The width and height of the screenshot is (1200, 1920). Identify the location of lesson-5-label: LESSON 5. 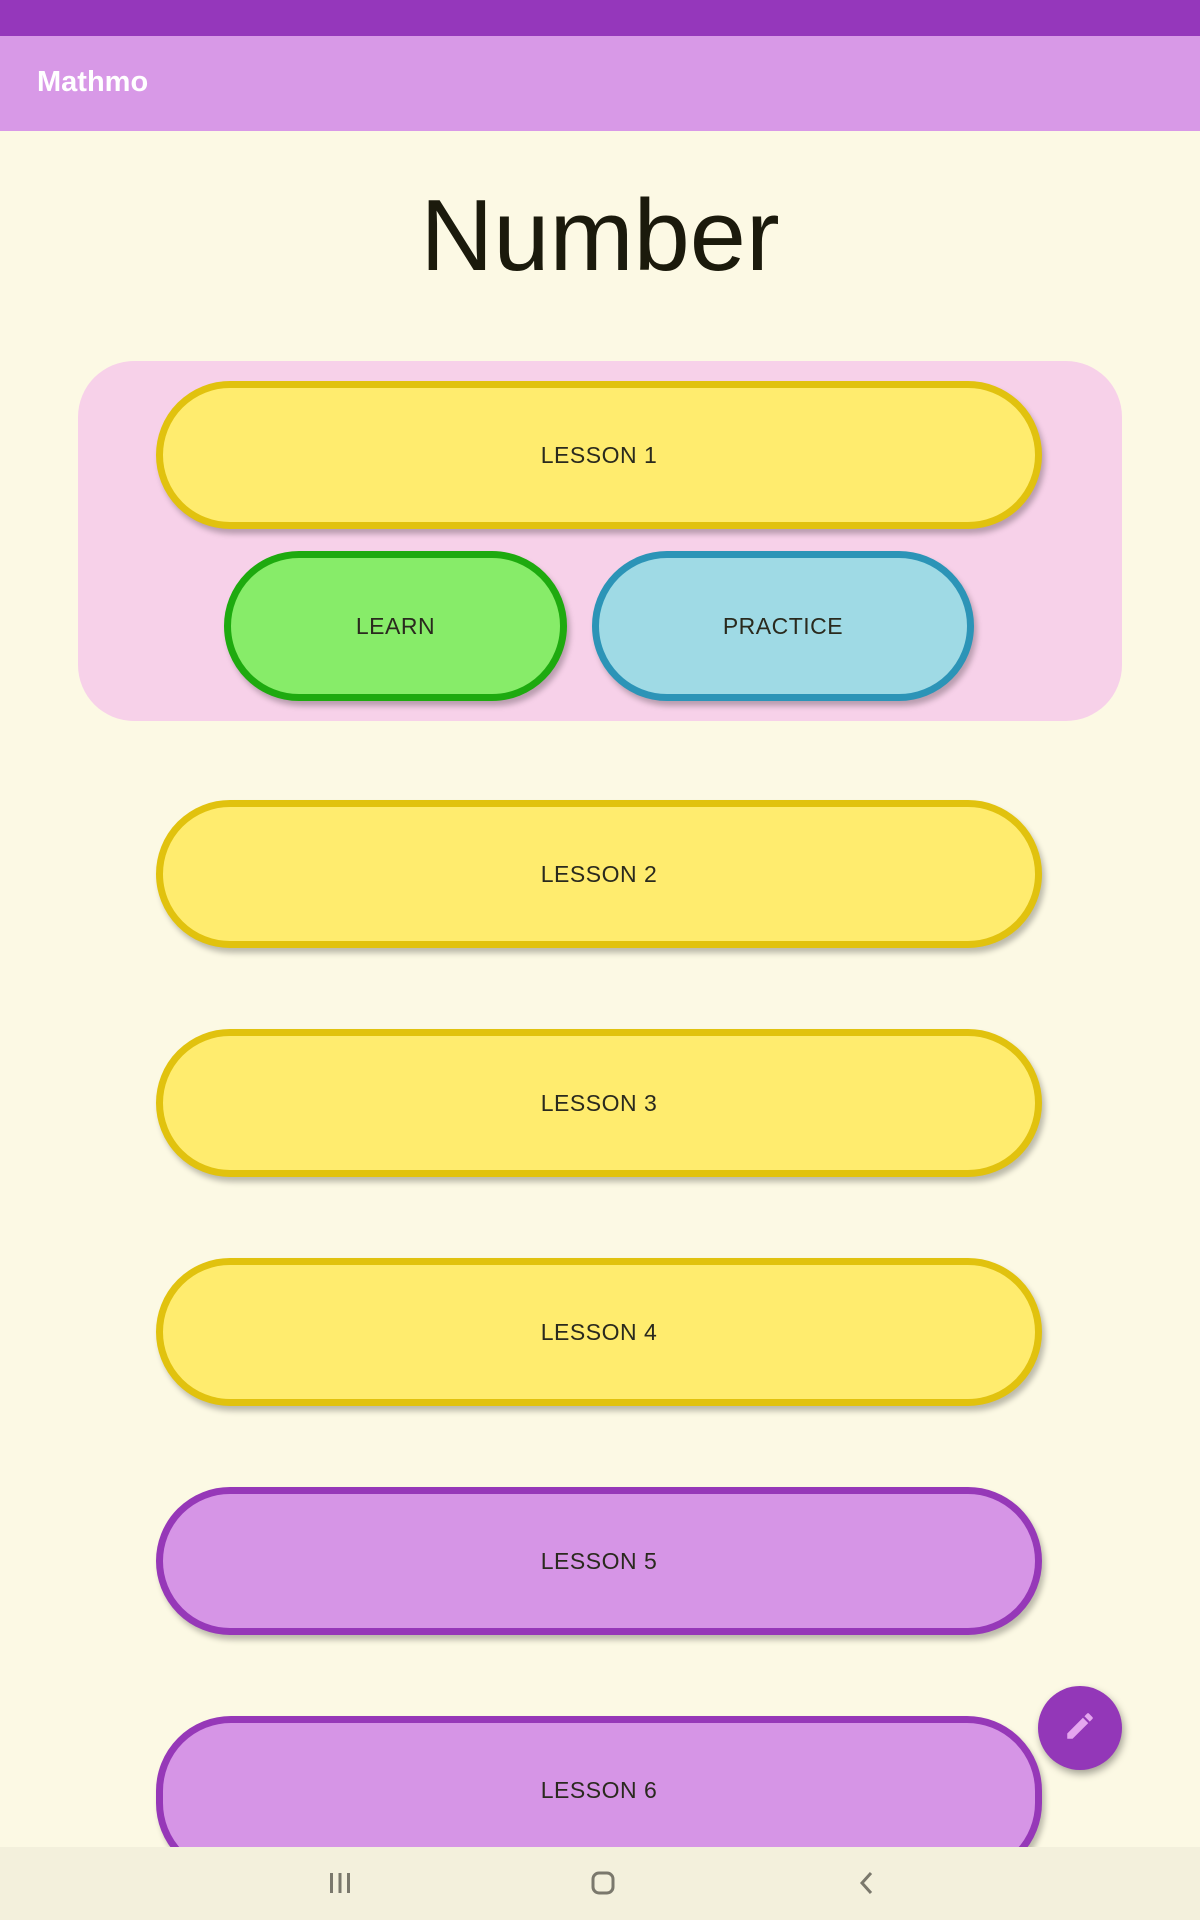
(599, 1560).